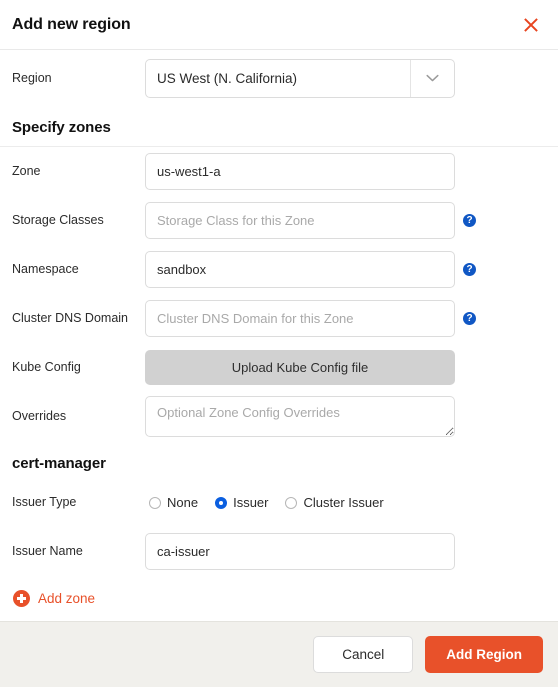 The height and width of the screenshot is (687, 558). What do you see at coordinates (279, 654) in the screenshot?
I see `dialog-footer: Cancel Add Region` at bounding box center [279, 654].